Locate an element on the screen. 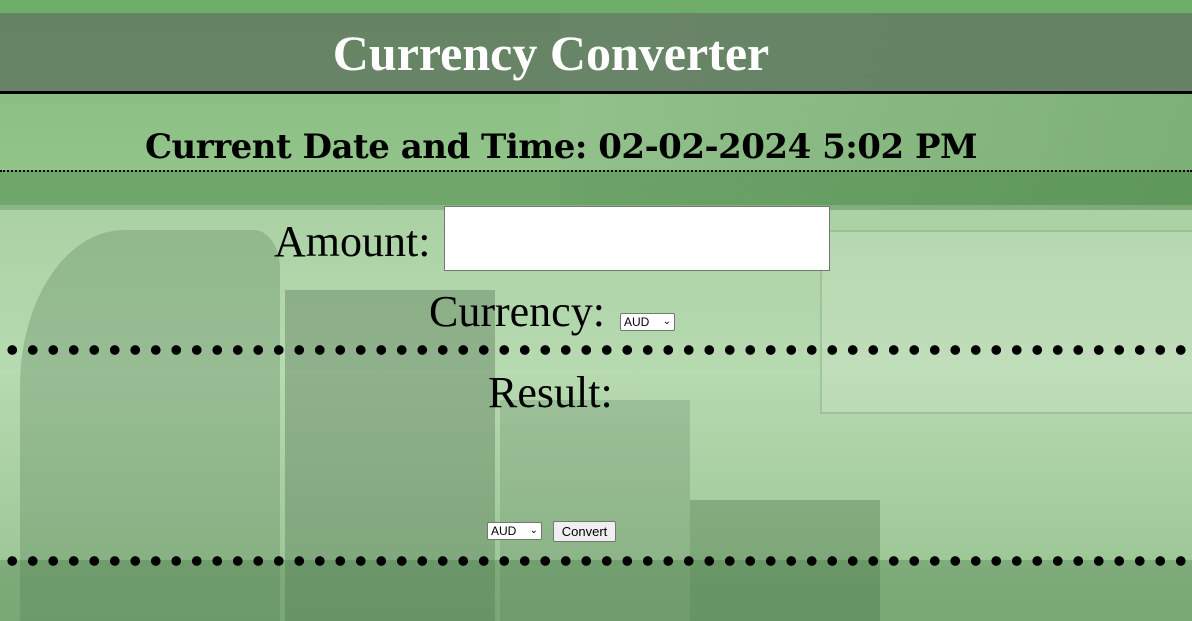 The image size is (1192, 621). amount-input is located at coordinates (637, 238).